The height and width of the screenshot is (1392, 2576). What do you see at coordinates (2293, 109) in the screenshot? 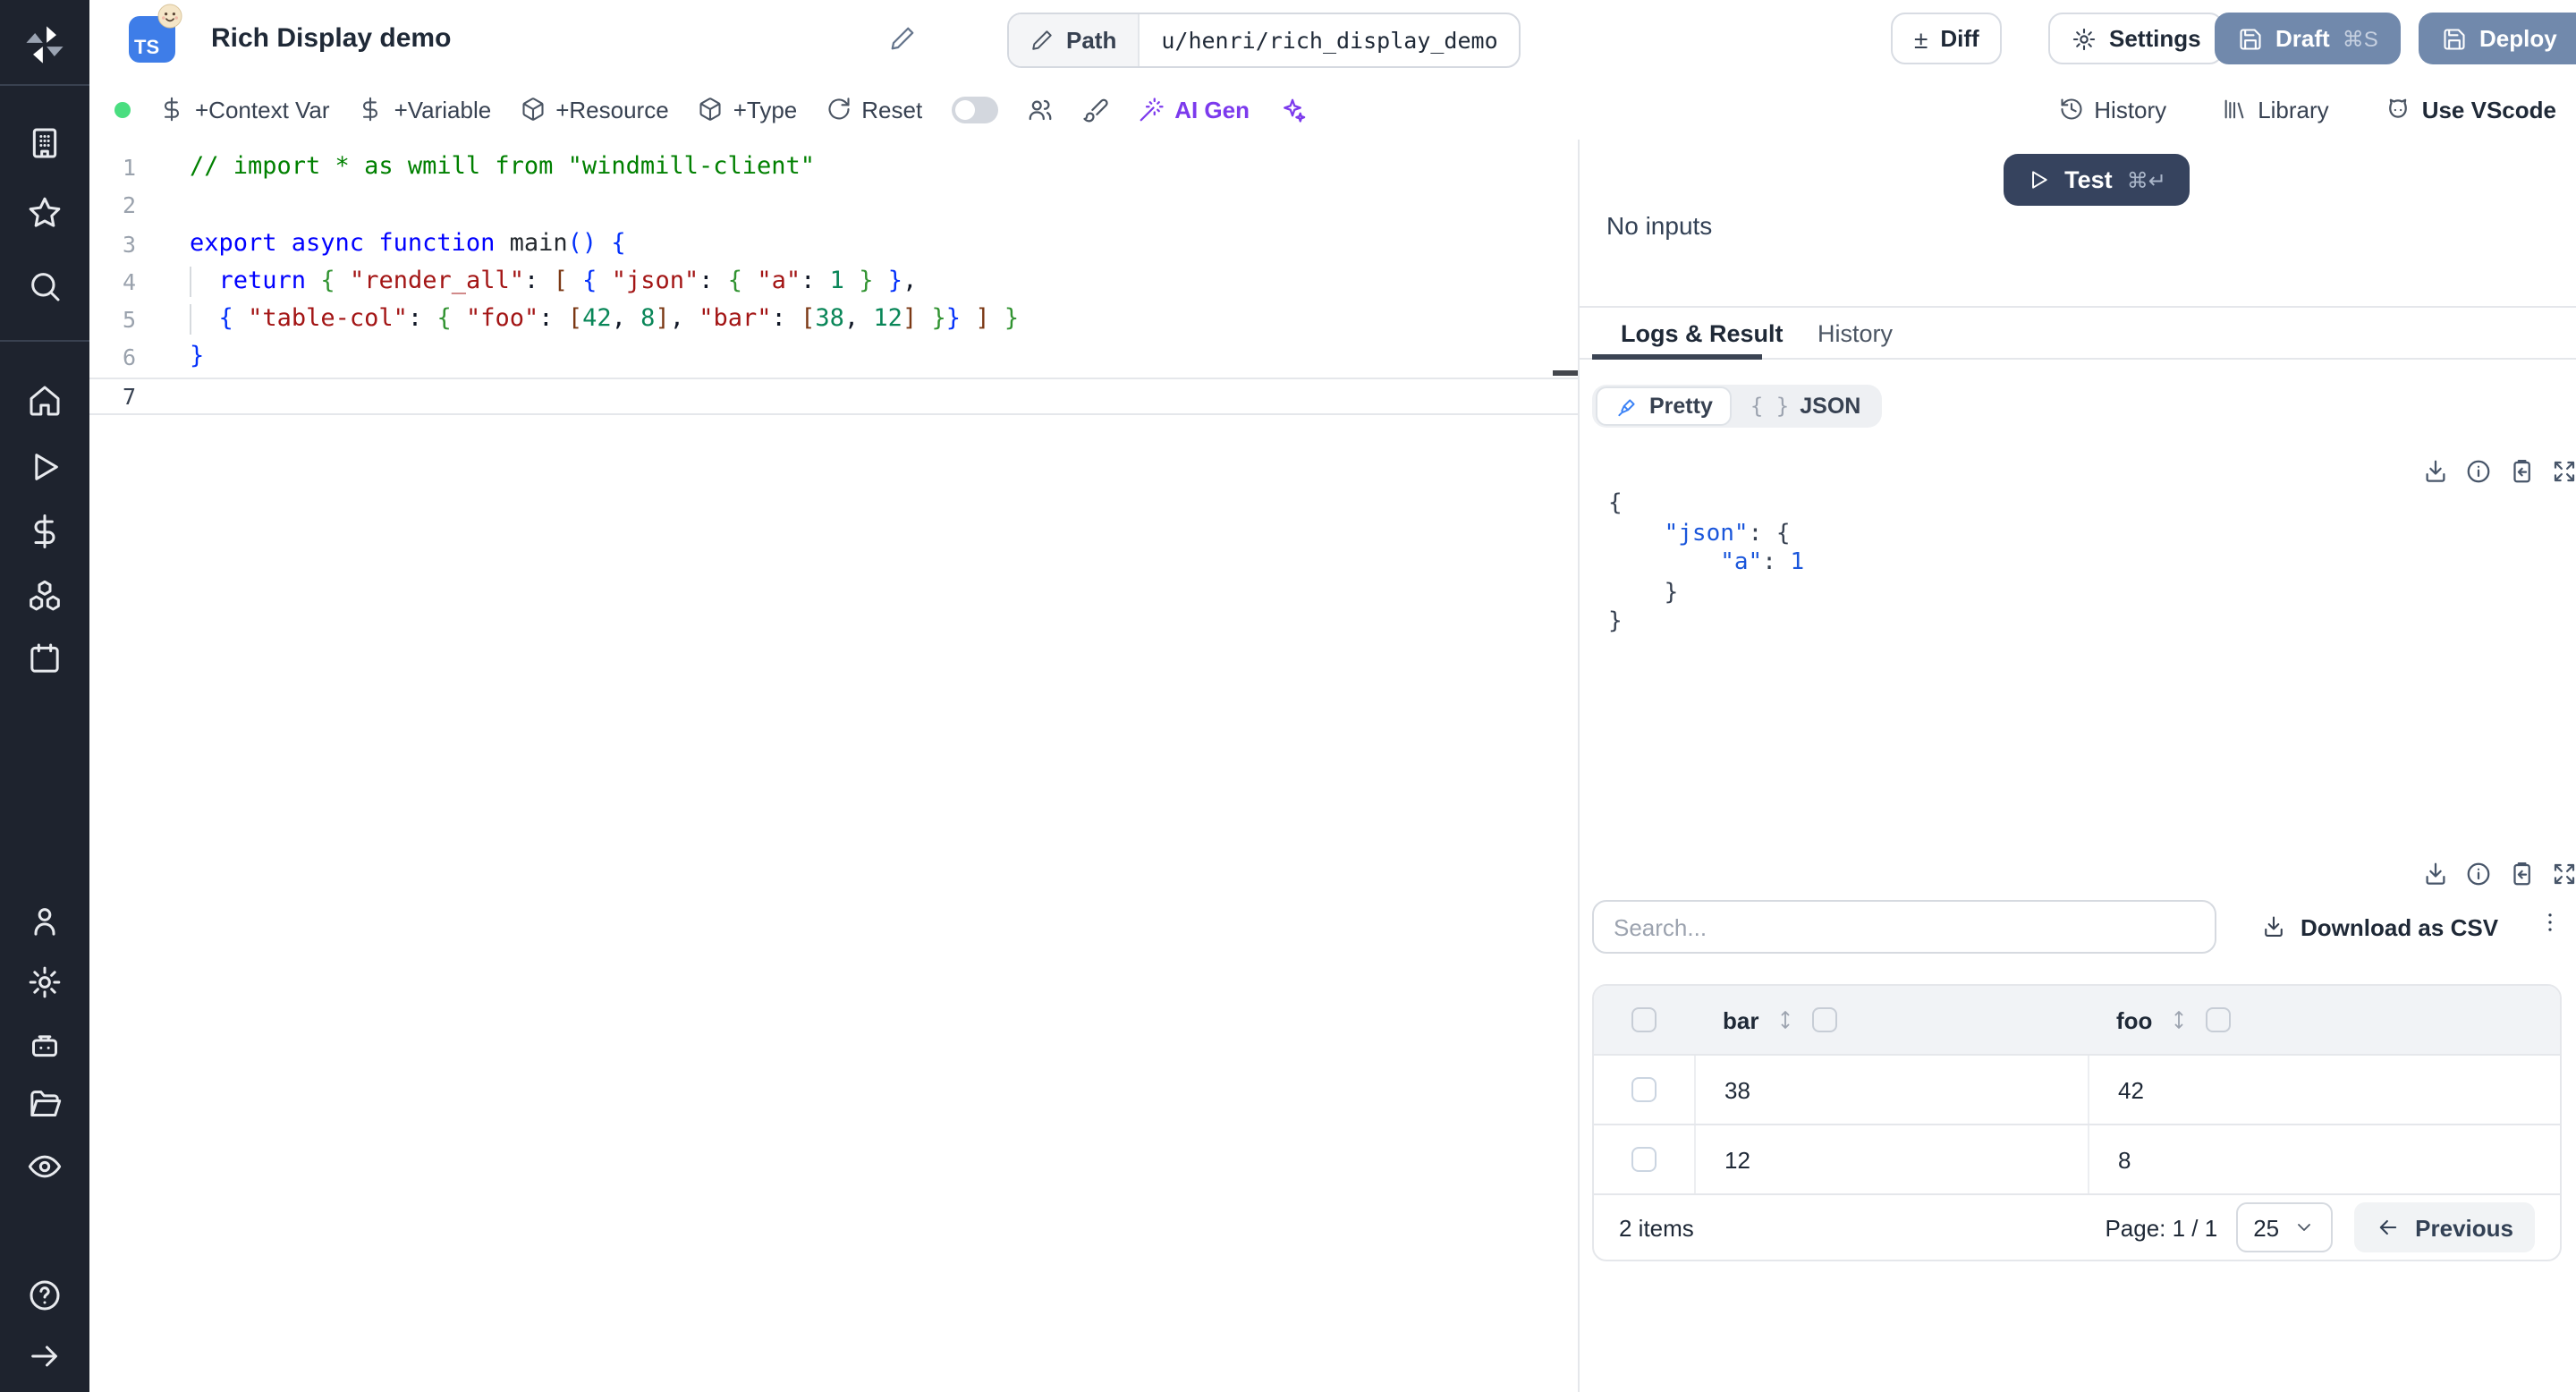
I see `library-label: Library` at bounding box center [2293, 109].